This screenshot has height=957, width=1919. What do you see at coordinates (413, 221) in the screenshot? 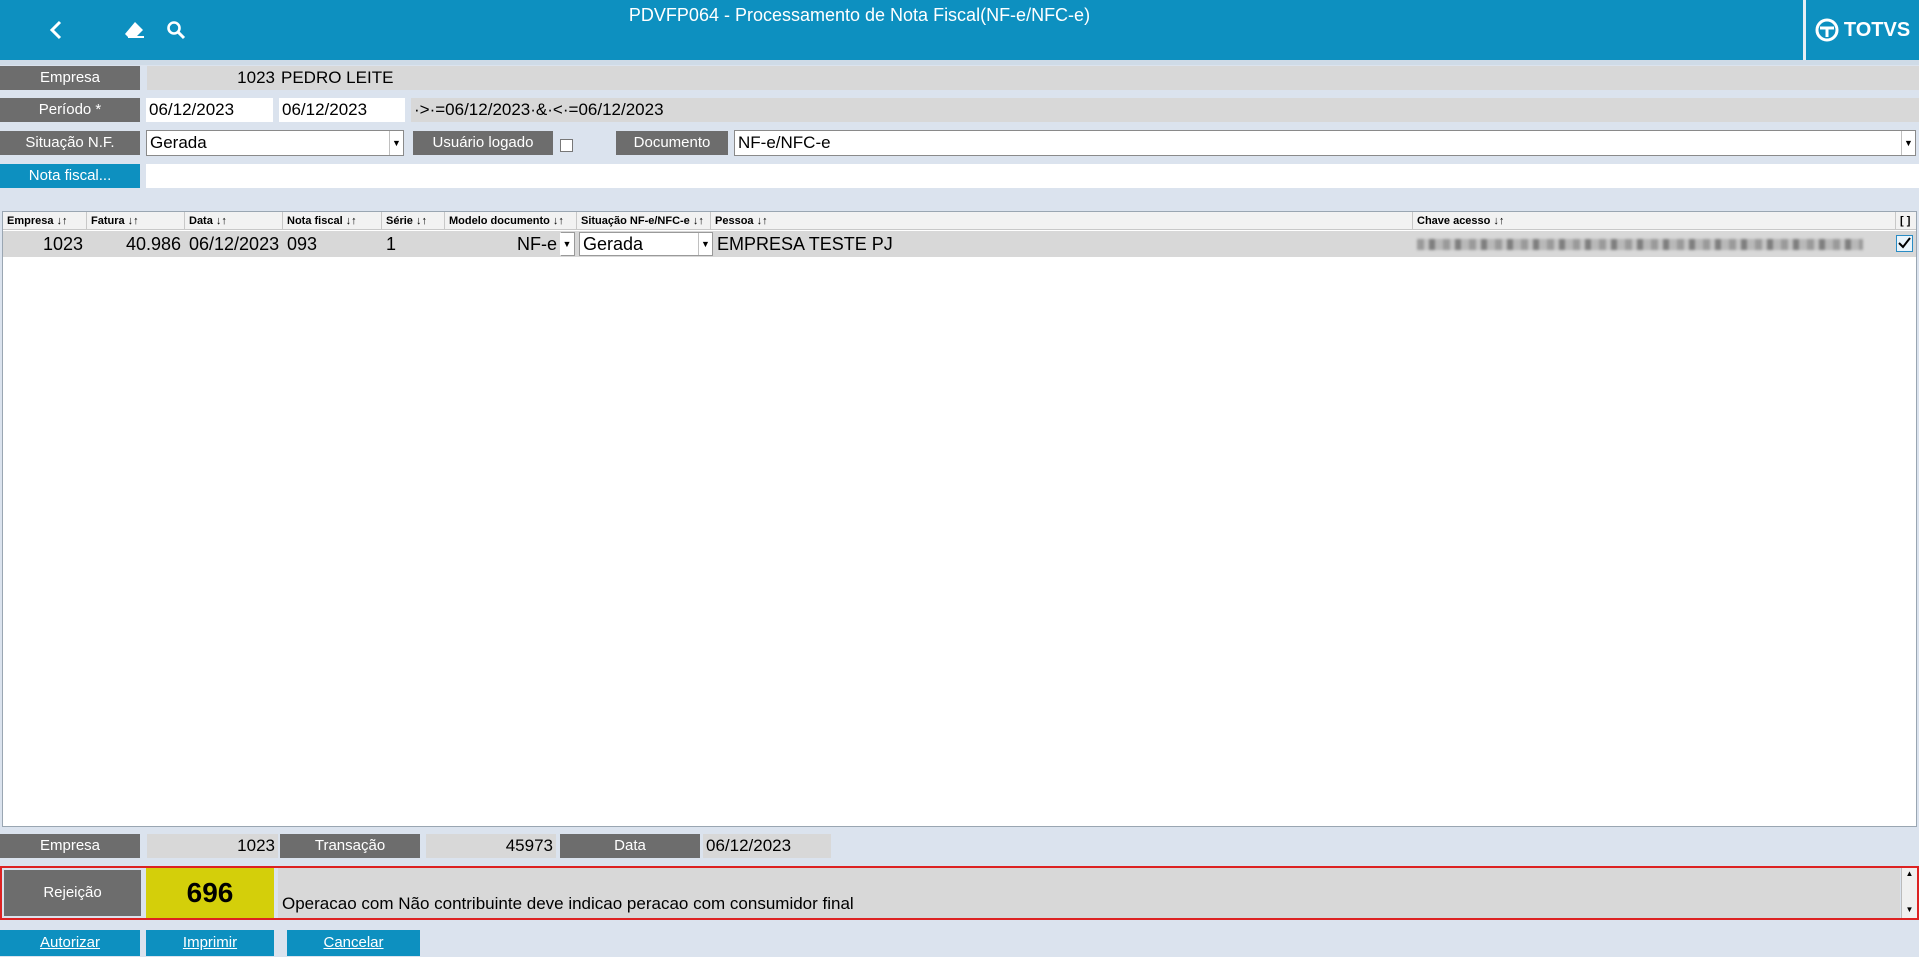
I see `col-serie-header: Série ↓↑` at bounding box center [413, 221].